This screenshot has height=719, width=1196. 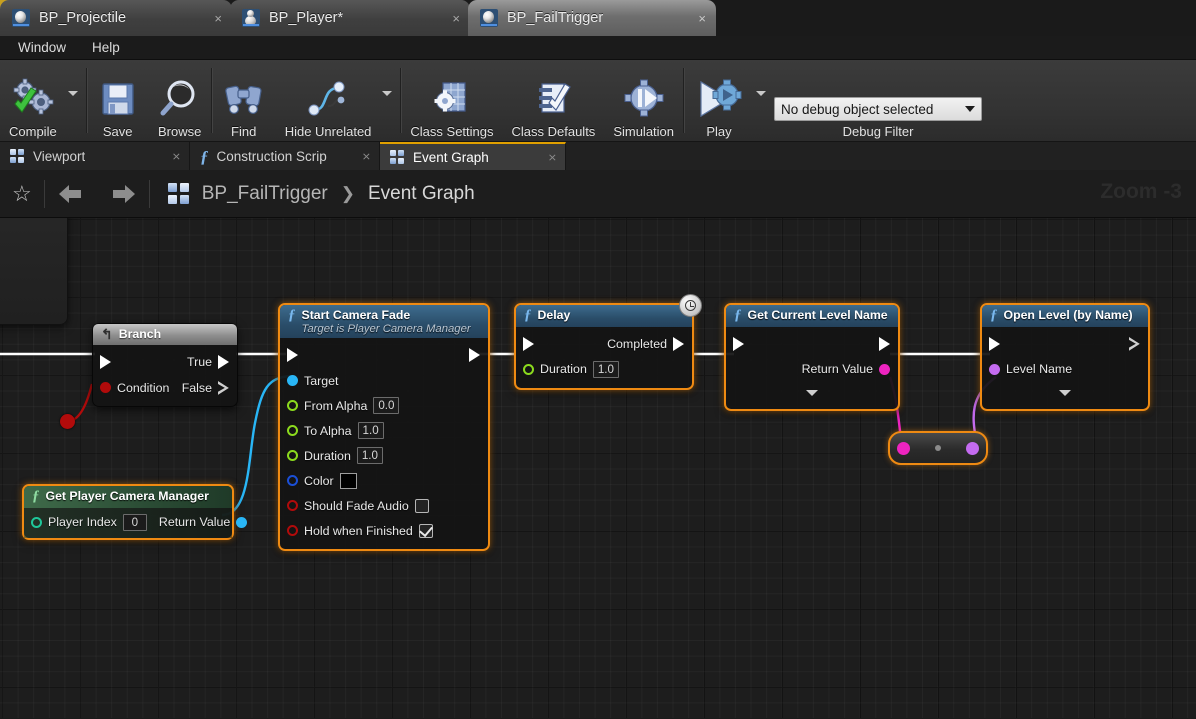 What do you see at coordinates (384, 530) in the screenshot?
I see `pin-row: Hold when Finished` at bounding box center [384, 530].